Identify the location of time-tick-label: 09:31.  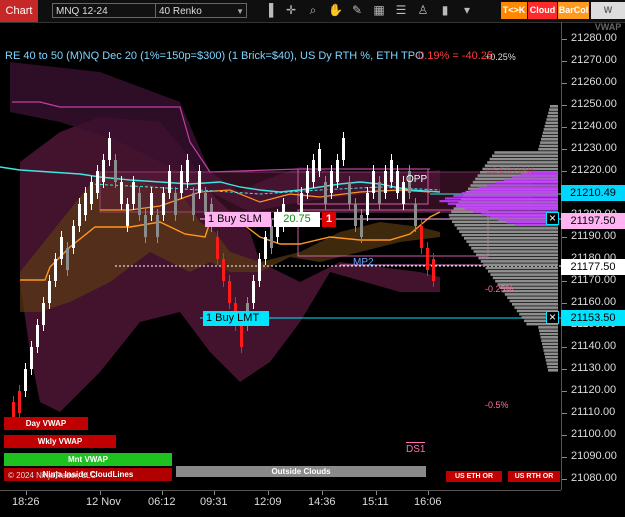
(214, 502).